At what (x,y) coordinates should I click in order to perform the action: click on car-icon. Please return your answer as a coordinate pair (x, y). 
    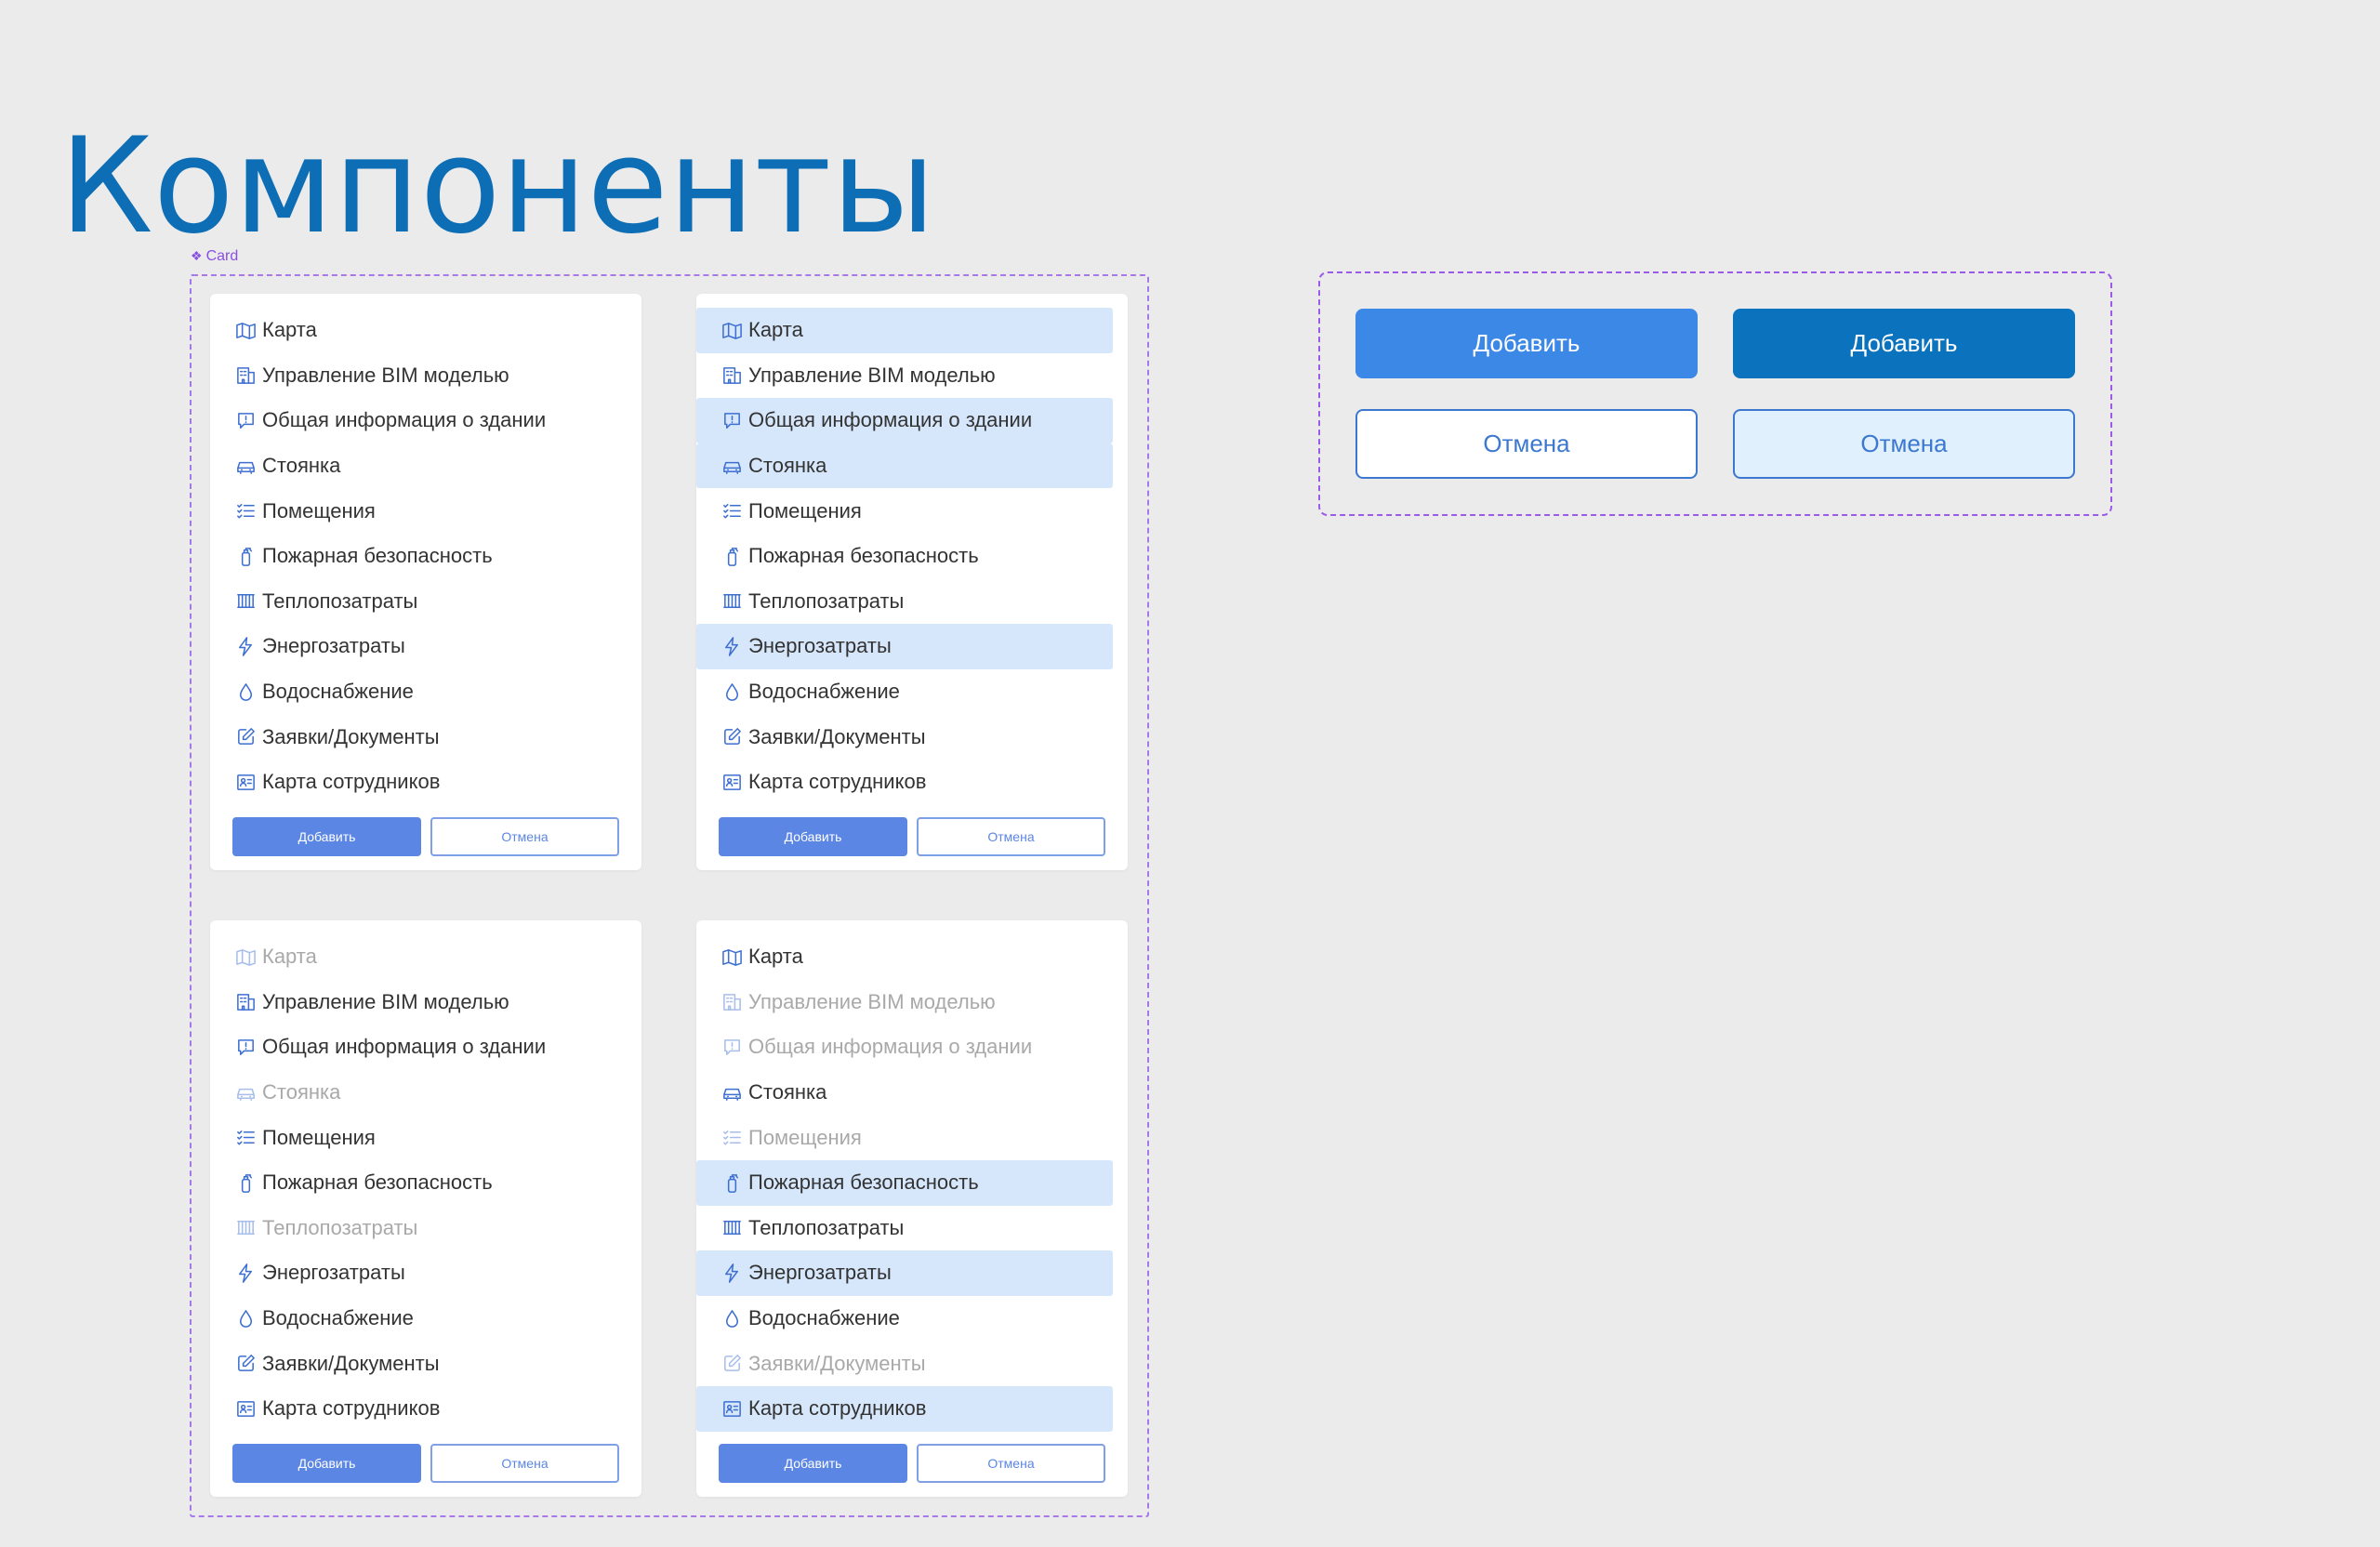
    Looking at the image, I should click on (732, 466).